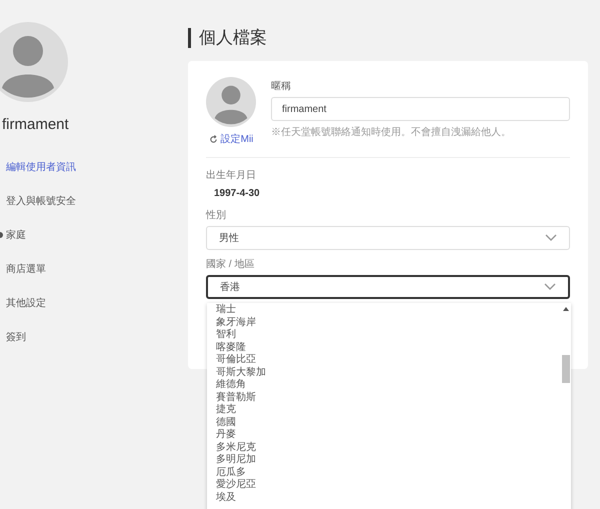  What do you see at coordinates (388, 422) in the screenshot?
I see `dropdown-option: 德國` at bounding box center [388, 422].